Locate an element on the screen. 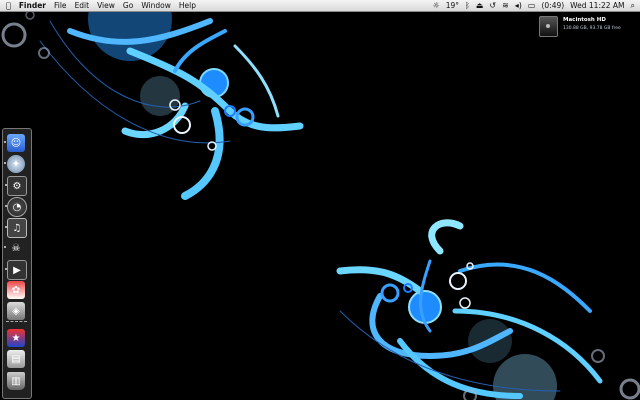 This screenshot has height=400, width=640. menu-help: Help is located at coordinates (187, 5).